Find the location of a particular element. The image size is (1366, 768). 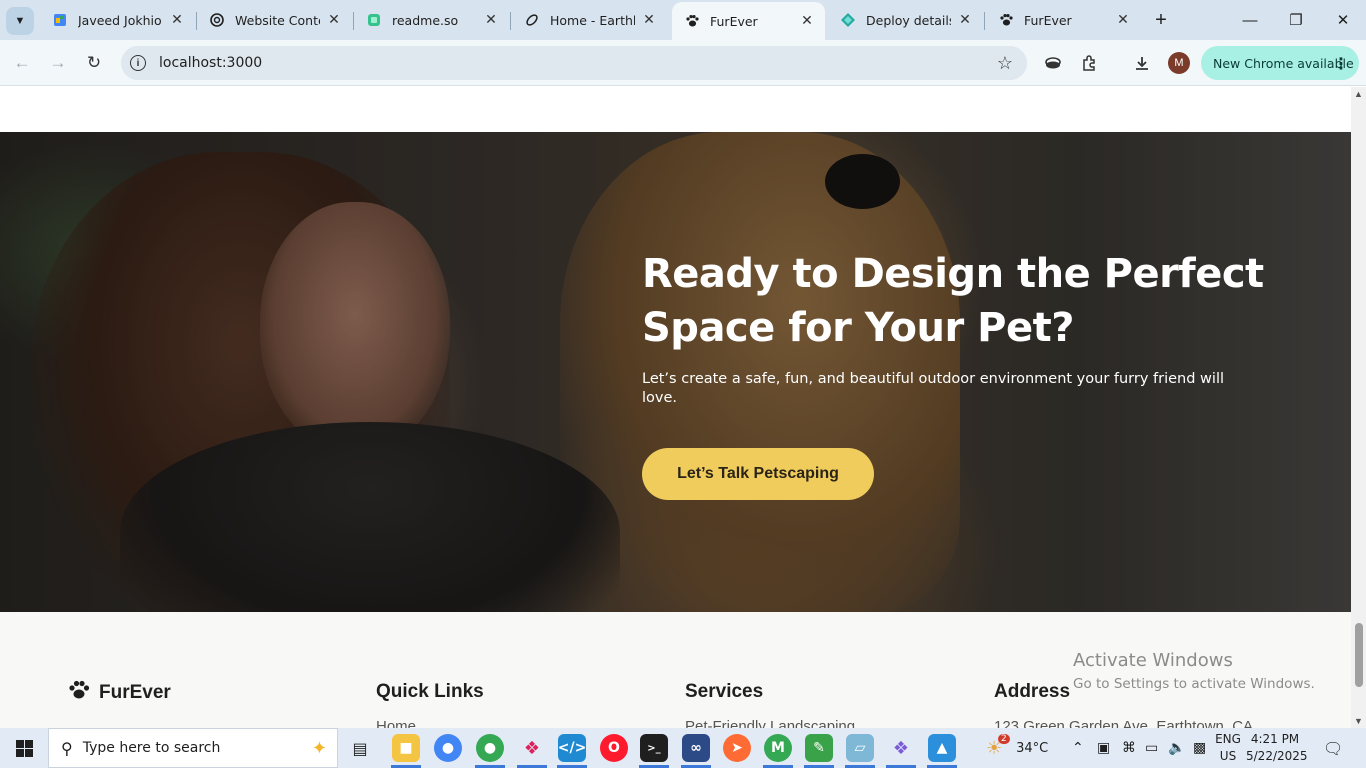

notepad-plus-icon: ✎ is located at coordinates (819, 748).